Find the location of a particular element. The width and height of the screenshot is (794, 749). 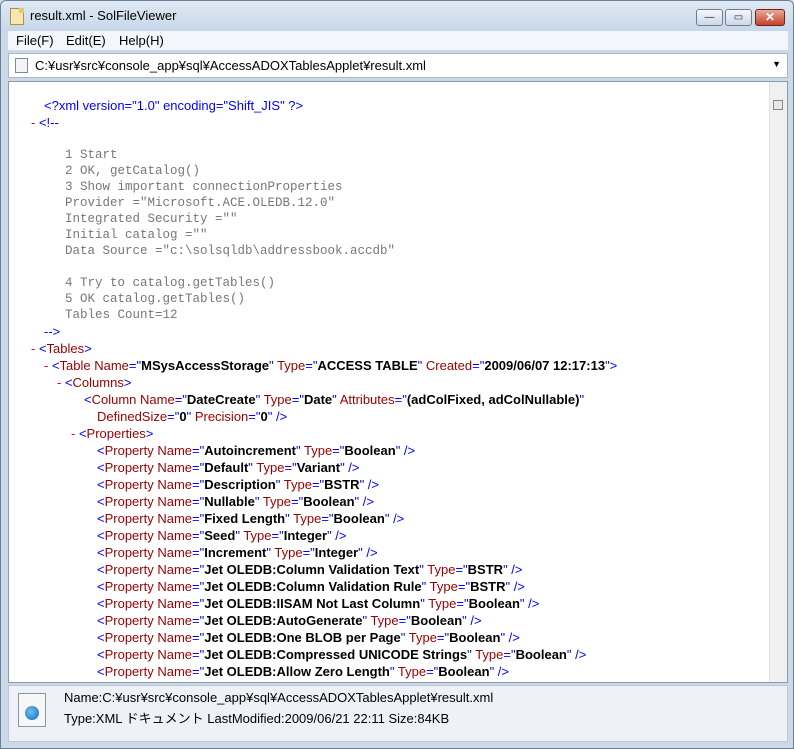

comment-line: Initial catalog ="" is located at coordinates (136, 235).